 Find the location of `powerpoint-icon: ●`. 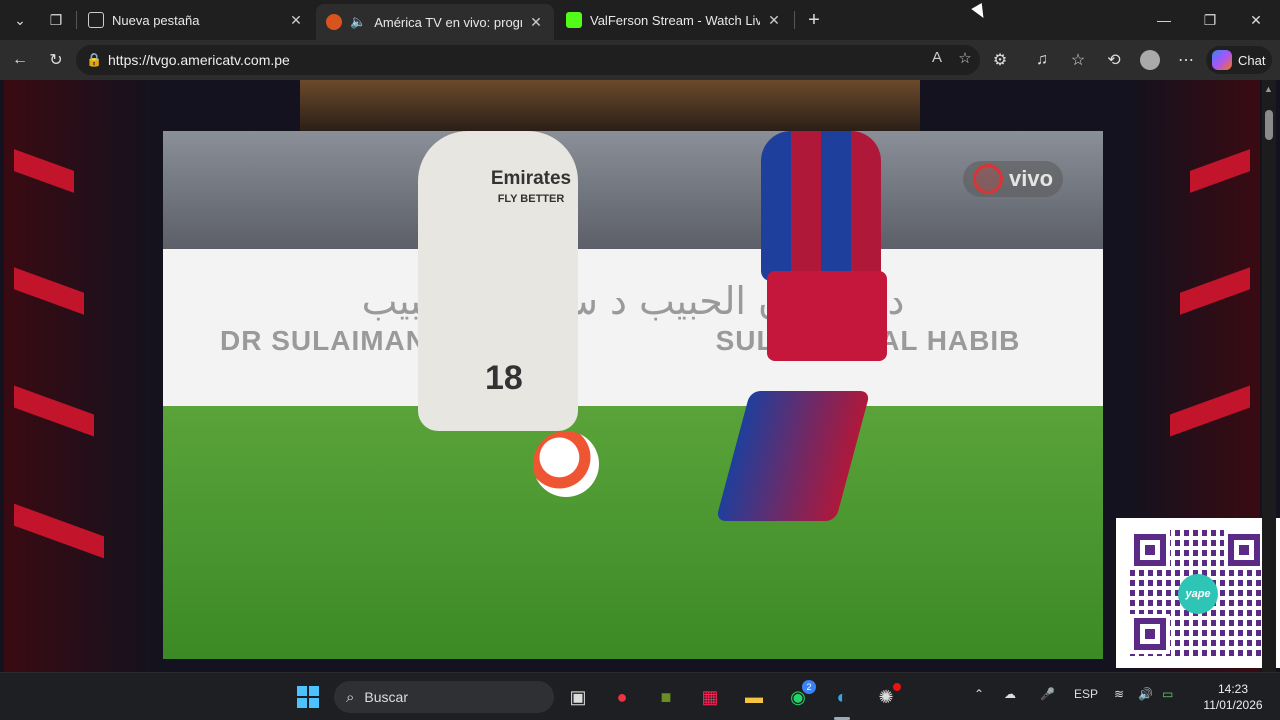

powerpoint-icon: ● is located at coordinates (622, 697).